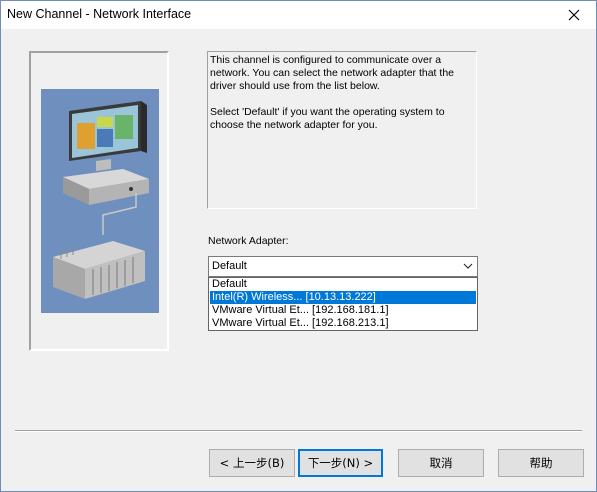 This screenshot has height=492, width=597. Describe the element at coordinates (468, 266) in the screenshot. I see `chevron-down-icon` at that location.